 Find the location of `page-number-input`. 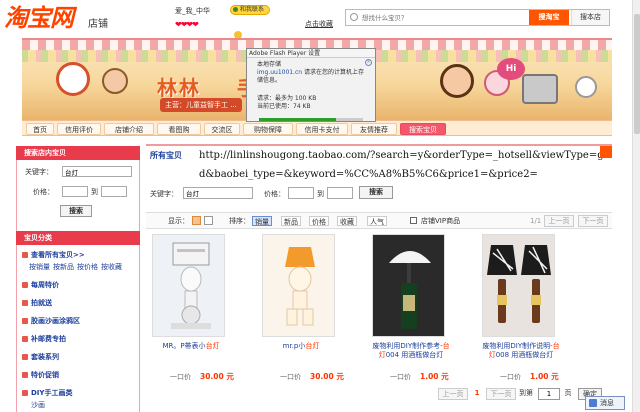

page-number-input is located at coordinates (549, 394).